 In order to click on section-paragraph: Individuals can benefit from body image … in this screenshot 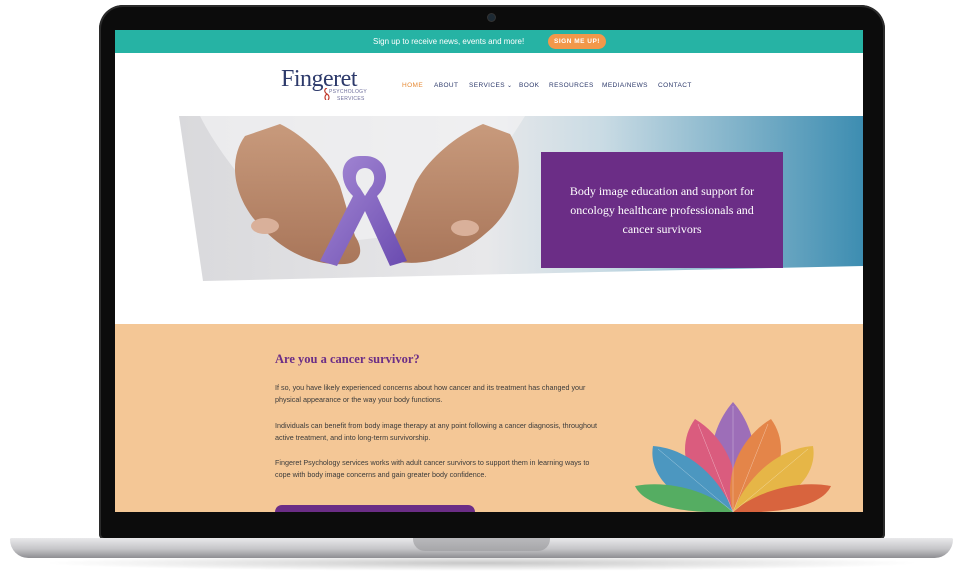, I will do `click(436, 431)`.